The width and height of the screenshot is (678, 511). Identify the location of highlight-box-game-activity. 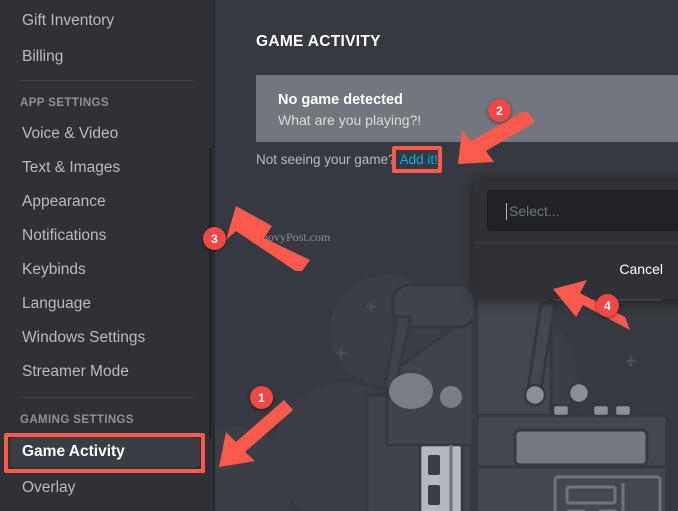
(104, 453).